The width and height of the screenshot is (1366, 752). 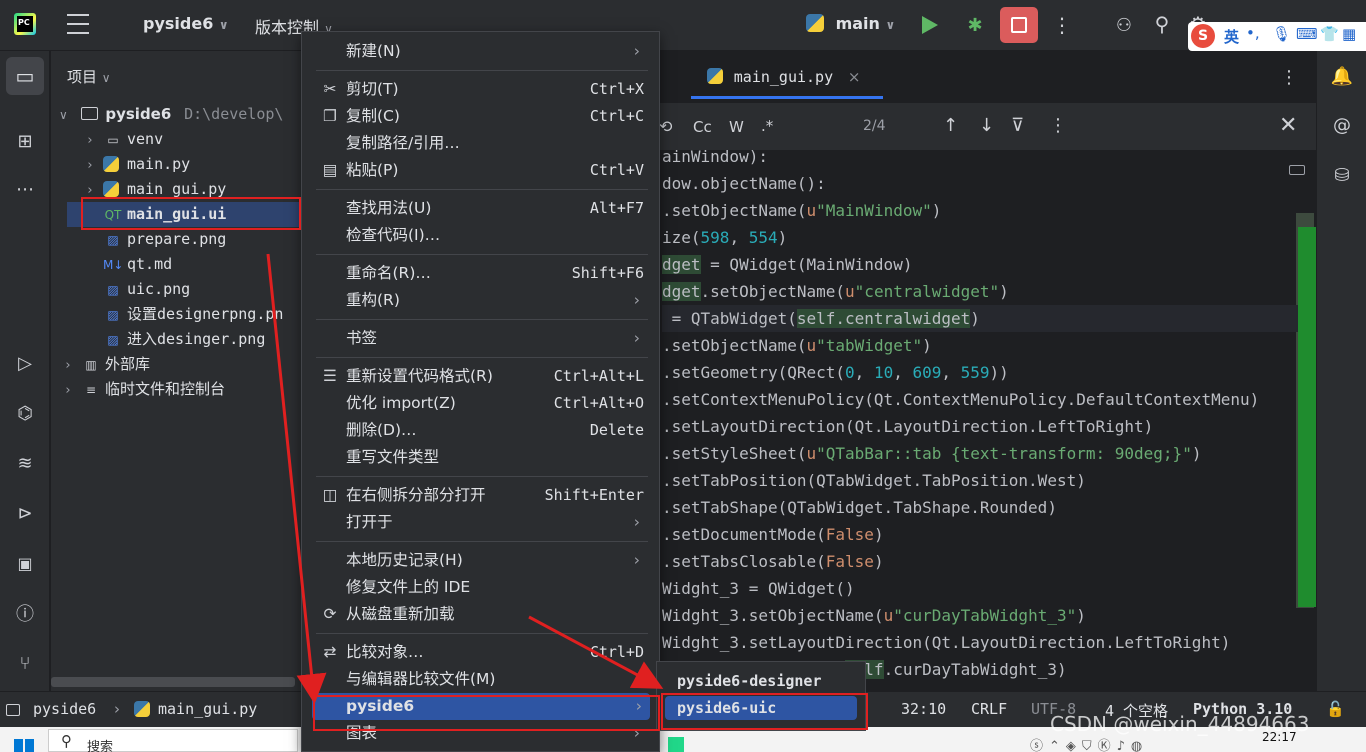 I want to click on watermark: CSDN @weixin_44894663, so click(x=1180, y=724).